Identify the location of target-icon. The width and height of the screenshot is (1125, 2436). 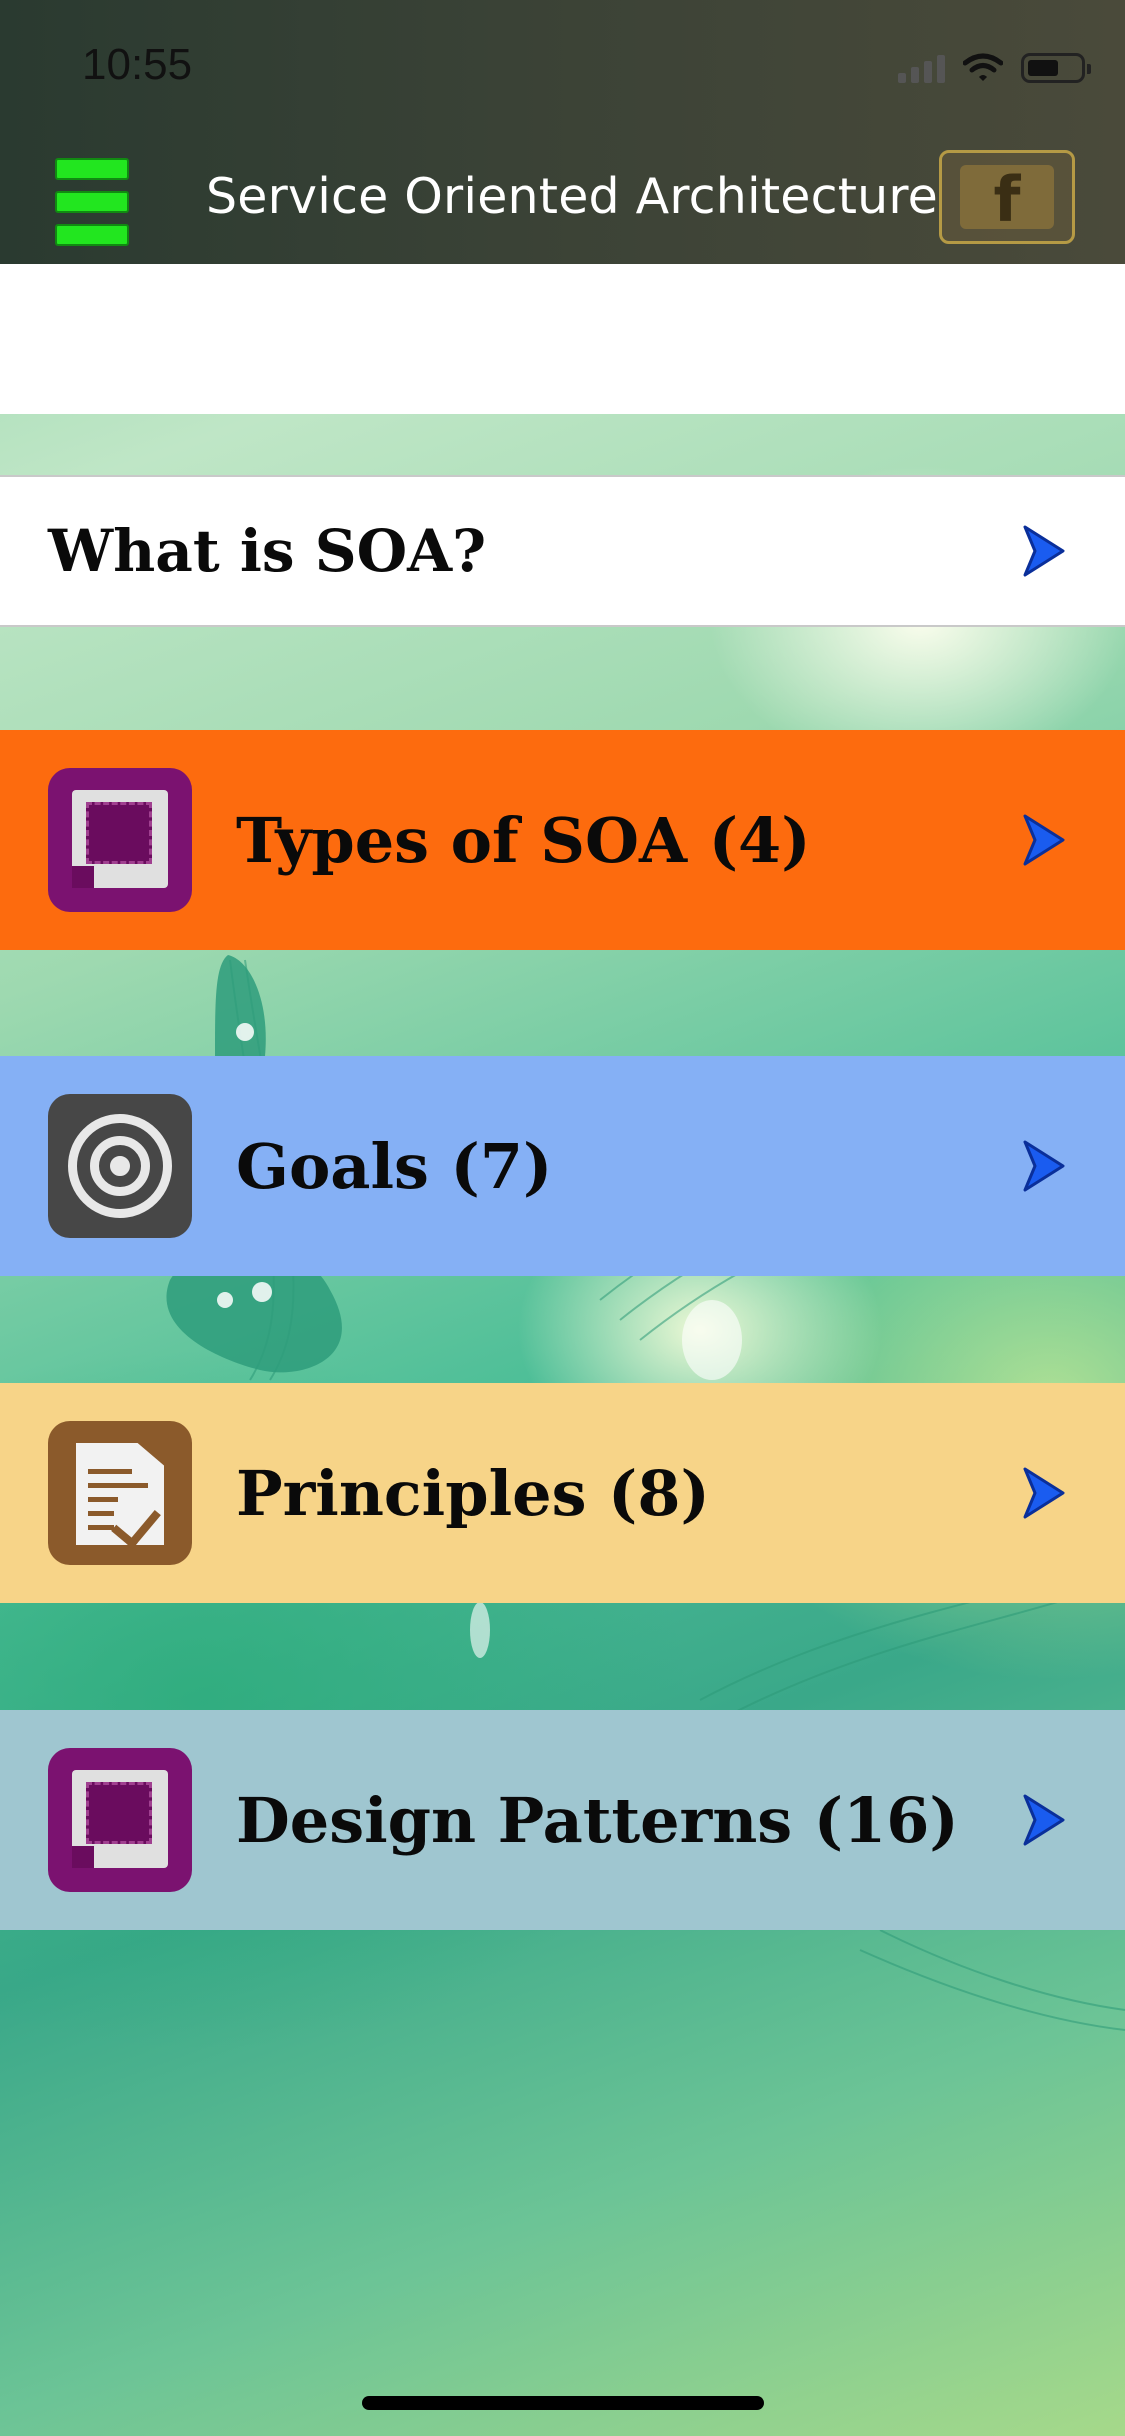
(120, 1166).